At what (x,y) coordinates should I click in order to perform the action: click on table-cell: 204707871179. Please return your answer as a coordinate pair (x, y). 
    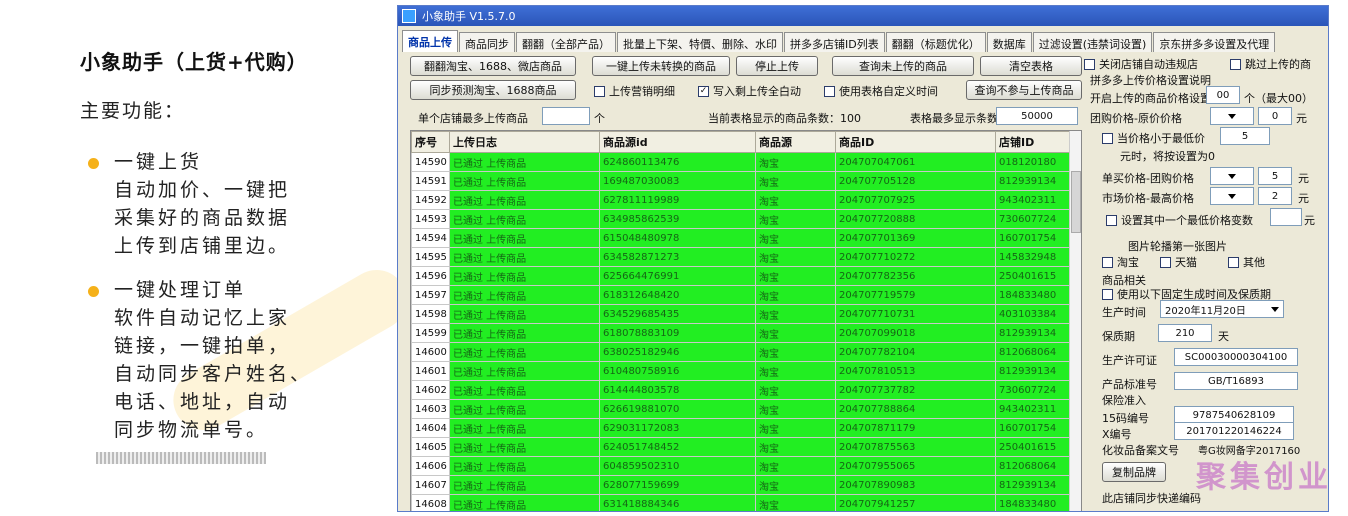
    Looking at the image, I should click on (915, 428).